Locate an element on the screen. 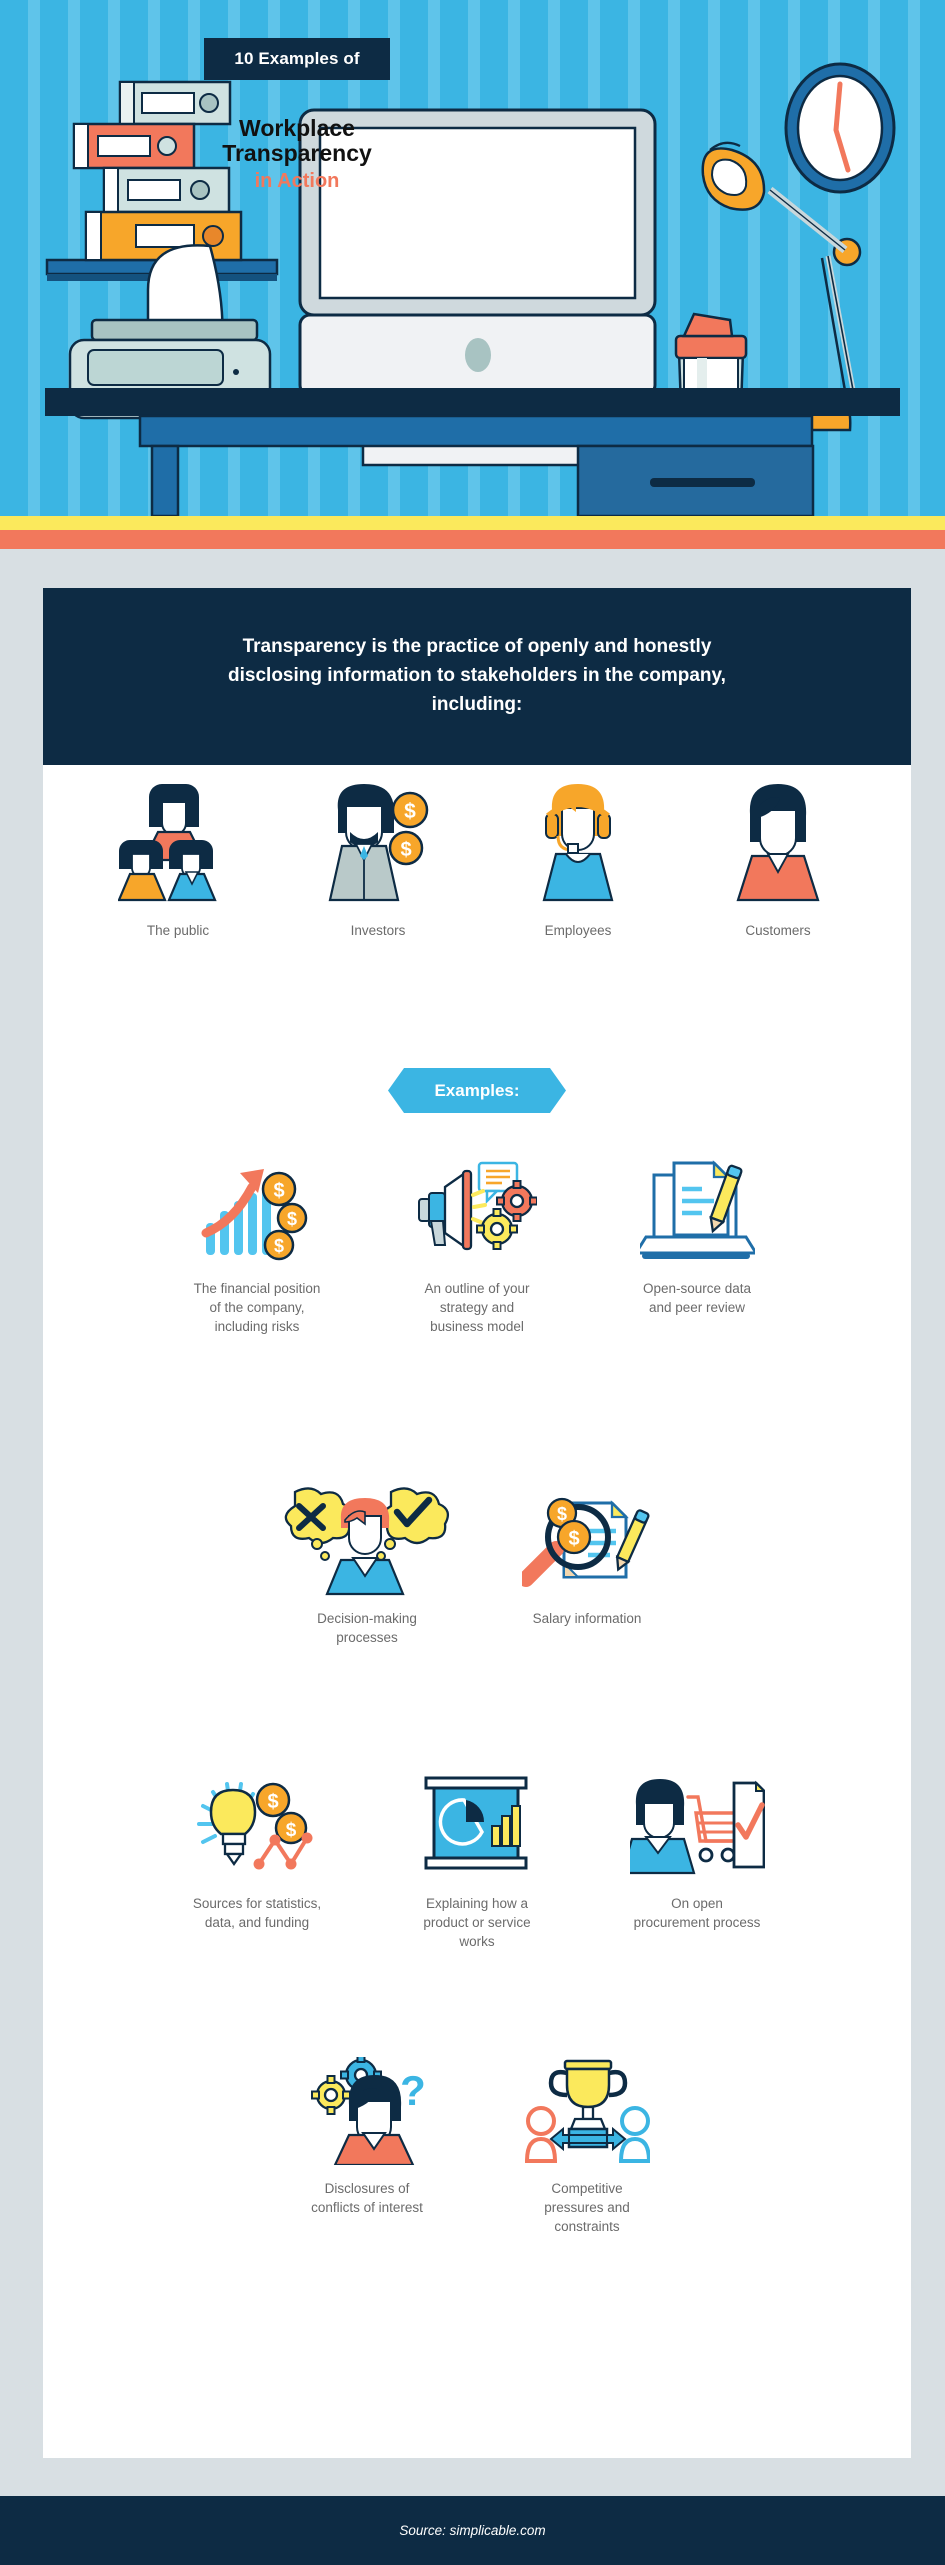  screen-subtitle: in Action is located at coordinates (297, 181).